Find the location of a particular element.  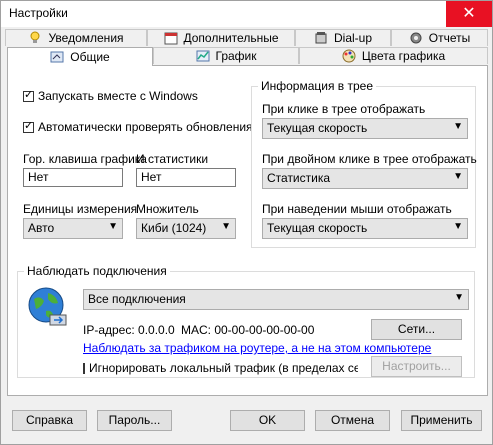

hotkey-stats-label: И статистики is located at coordinates (172, 159).